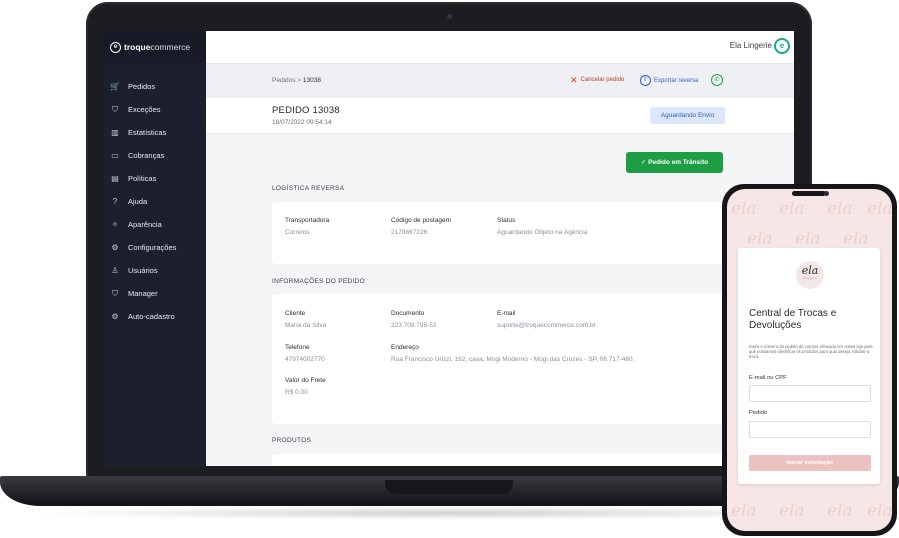 The image size is (899, 538). What do you see at coordinates (295, 313) in the screenshot?
I see `customer-label: Cliente` at bounding box center [295, 313].